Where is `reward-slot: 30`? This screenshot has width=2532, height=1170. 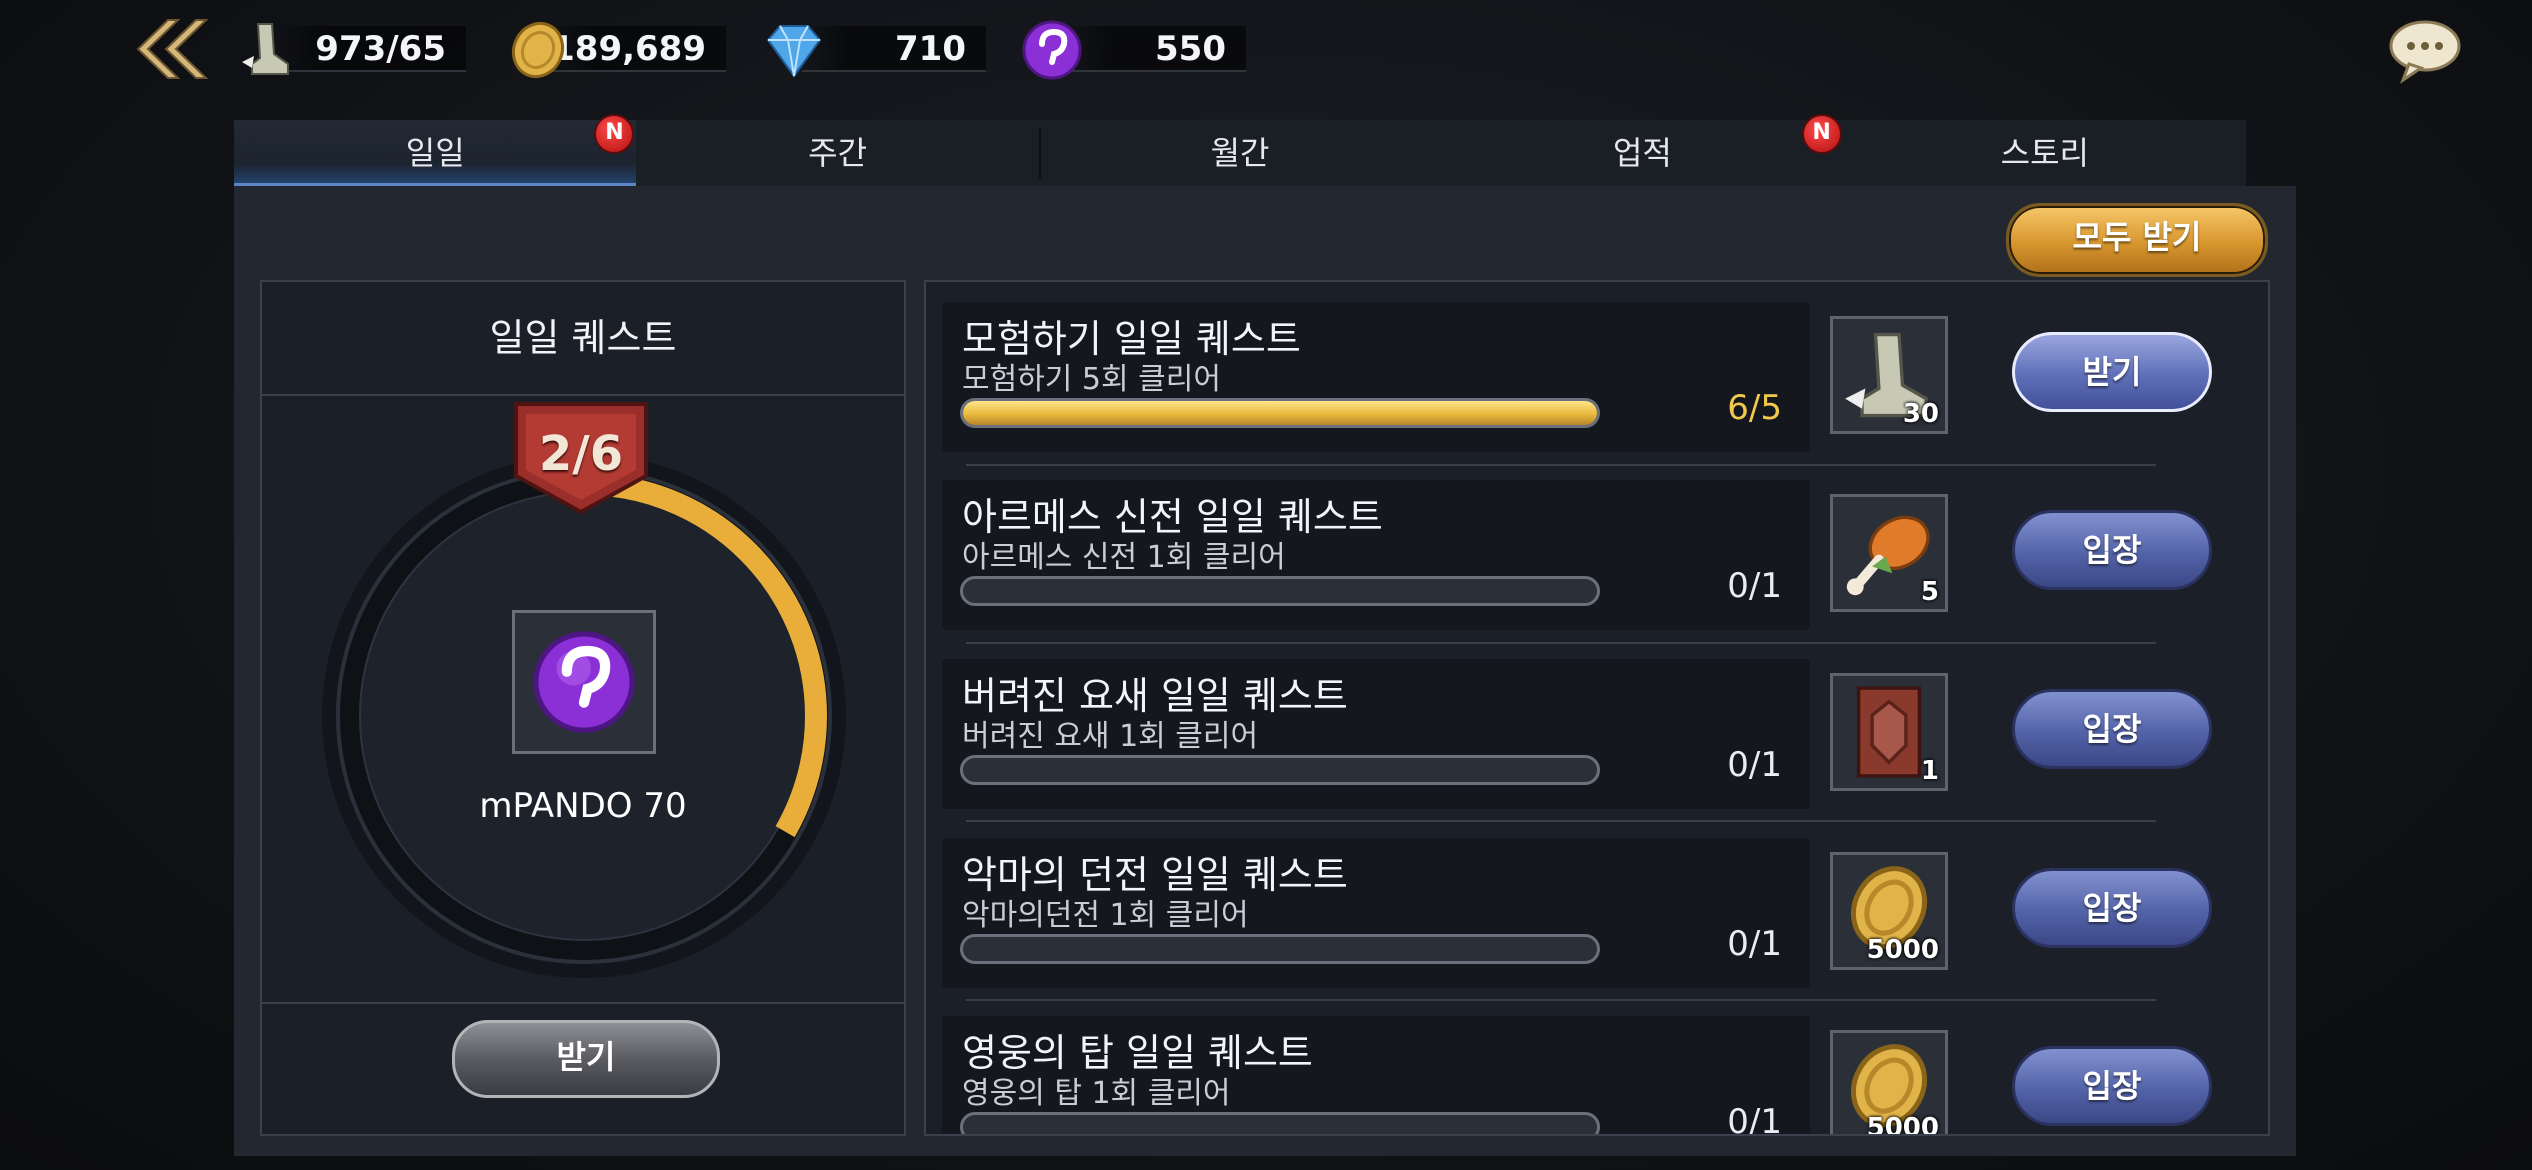
reward-slot: 30 is located at coordinates (1889, 375).